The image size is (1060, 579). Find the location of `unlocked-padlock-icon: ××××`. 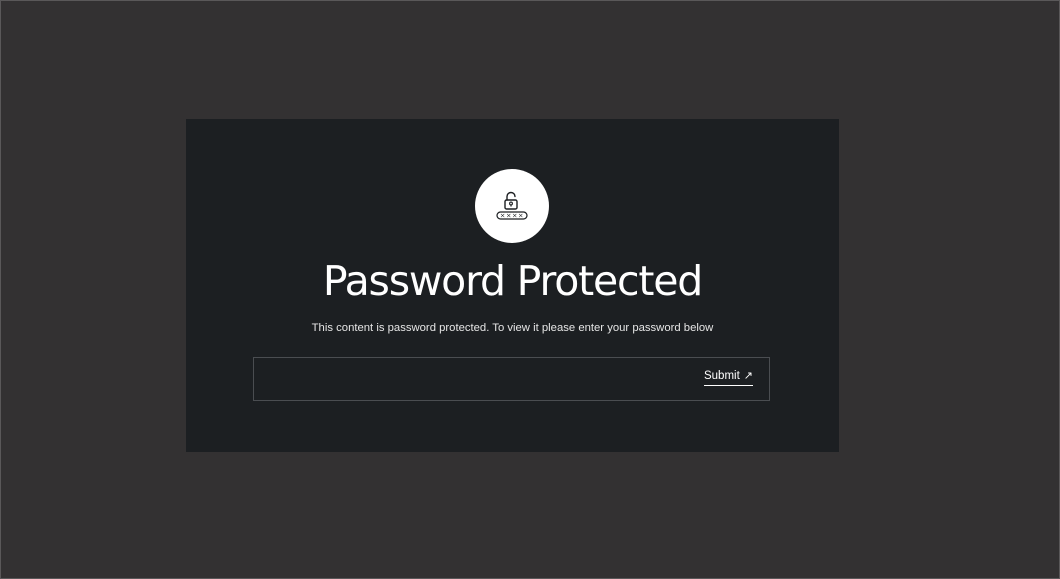

unlocked-padlock-icon: ×××× is located at coordinates (512, 205).